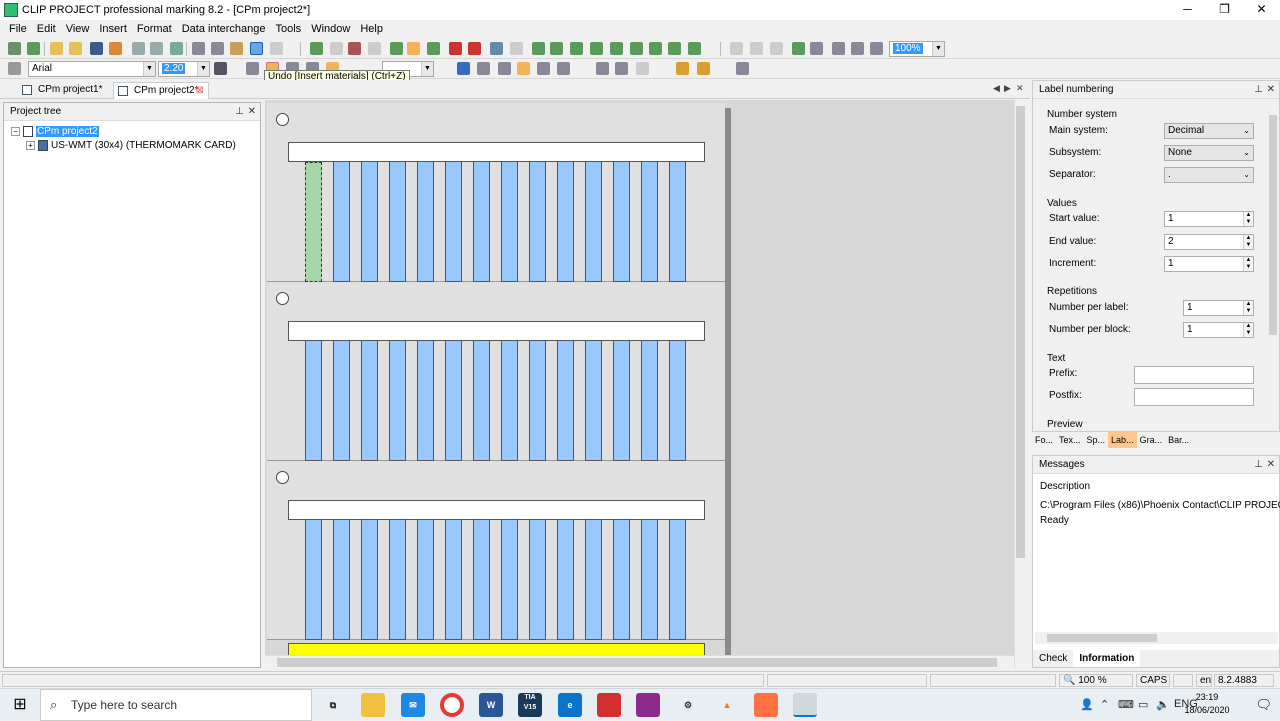  Describe the element at coordinates (838, 48) in the screenshot. I see `zoom-in-icon` at that location.